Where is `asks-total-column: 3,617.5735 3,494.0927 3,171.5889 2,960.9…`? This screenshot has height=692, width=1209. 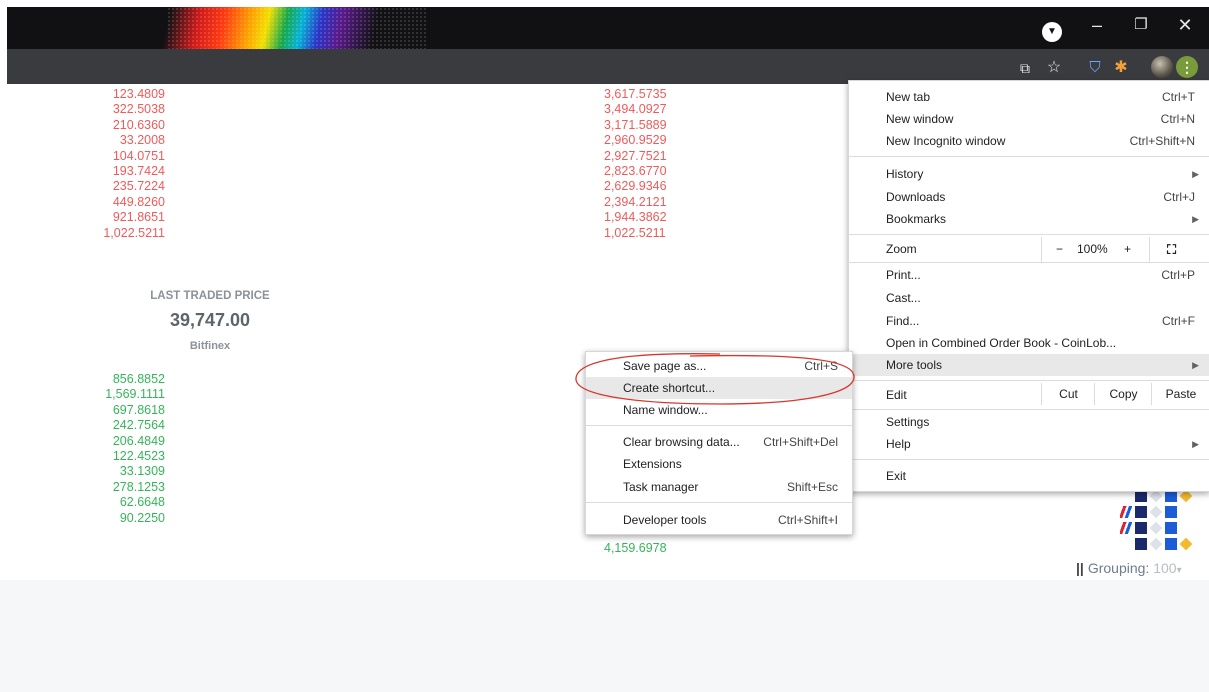
asks-total-column: 3,617.5735 3,494.0927 3,171.5889 2,960.9… is located at coordinates (654, 164).